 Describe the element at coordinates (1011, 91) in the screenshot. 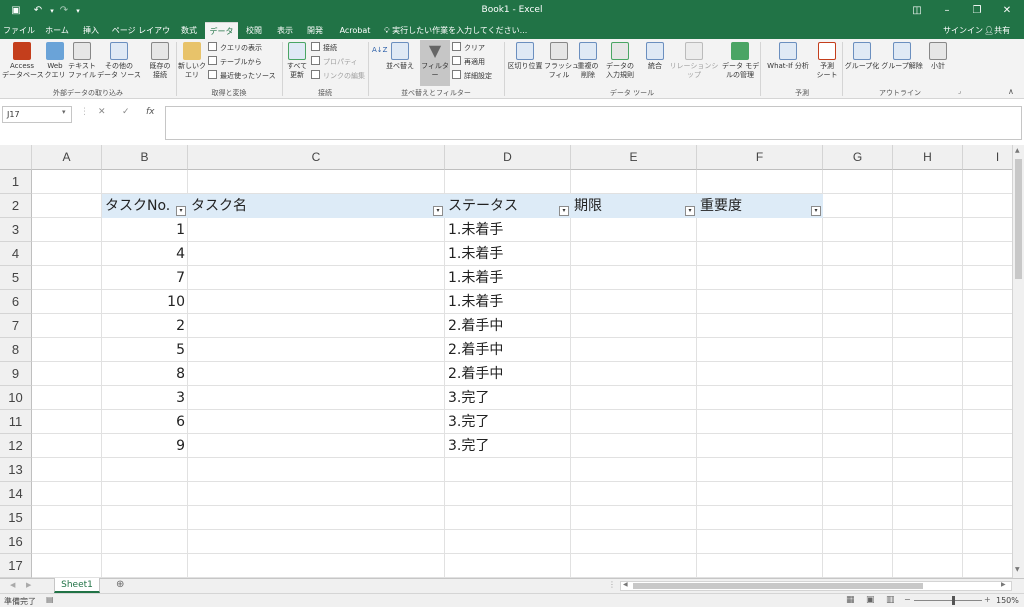

I see `collapse-ribbon-icon: ∧` at that location.